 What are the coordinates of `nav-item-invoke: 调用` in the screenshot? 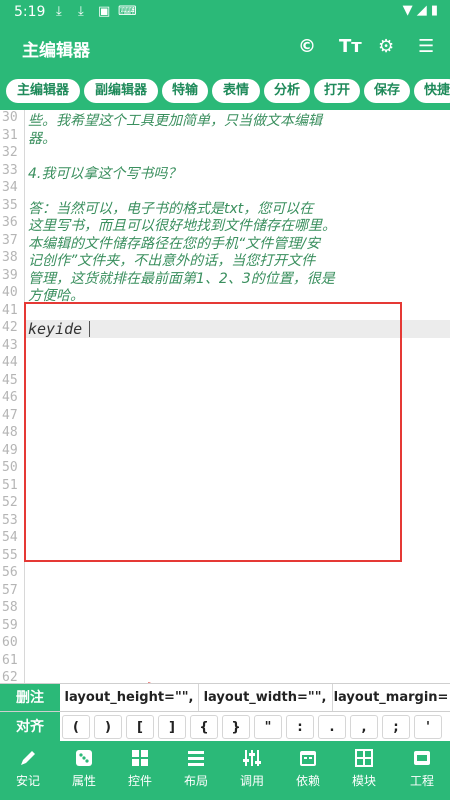 It's located at (252, 770).